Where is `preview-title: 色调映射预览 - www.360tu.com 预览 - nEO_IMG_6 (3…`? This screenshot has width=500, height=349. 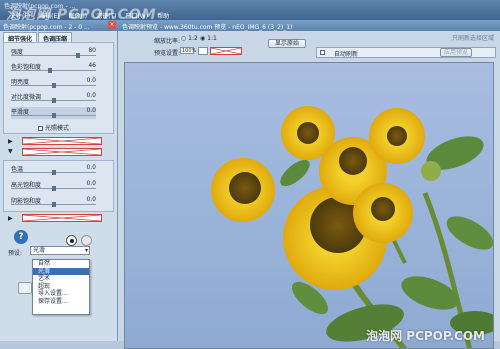
preview-title: 色调映射预览 - www.360tu.com 预览 - nEO_IMG_6 (3… is located at coordinates (207, 27).